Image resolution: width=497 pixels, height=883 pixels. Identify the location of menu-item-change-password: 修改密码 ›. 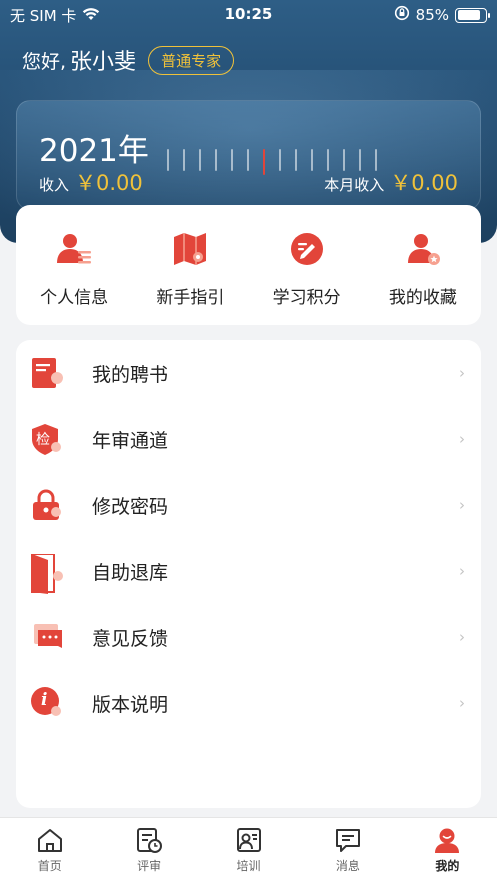
(248, 505).